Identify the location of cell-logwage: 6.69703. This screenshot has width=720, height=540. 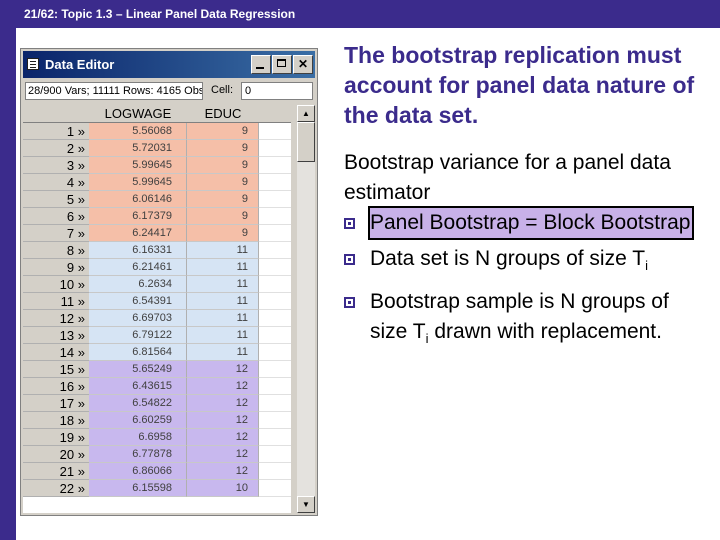
(138, 318).